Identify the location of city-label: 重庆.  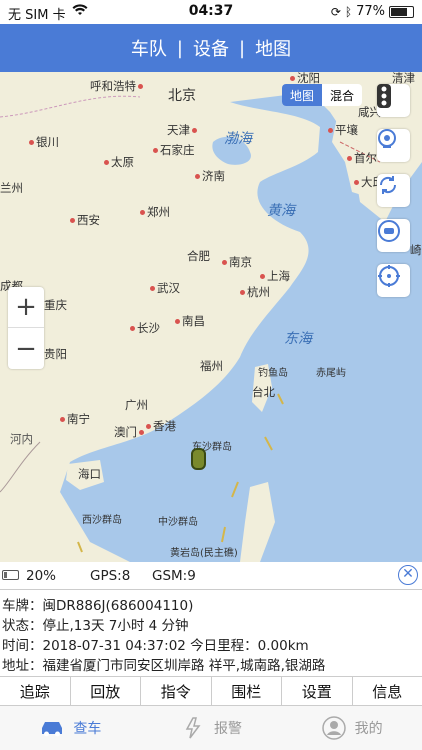
(55, 305).